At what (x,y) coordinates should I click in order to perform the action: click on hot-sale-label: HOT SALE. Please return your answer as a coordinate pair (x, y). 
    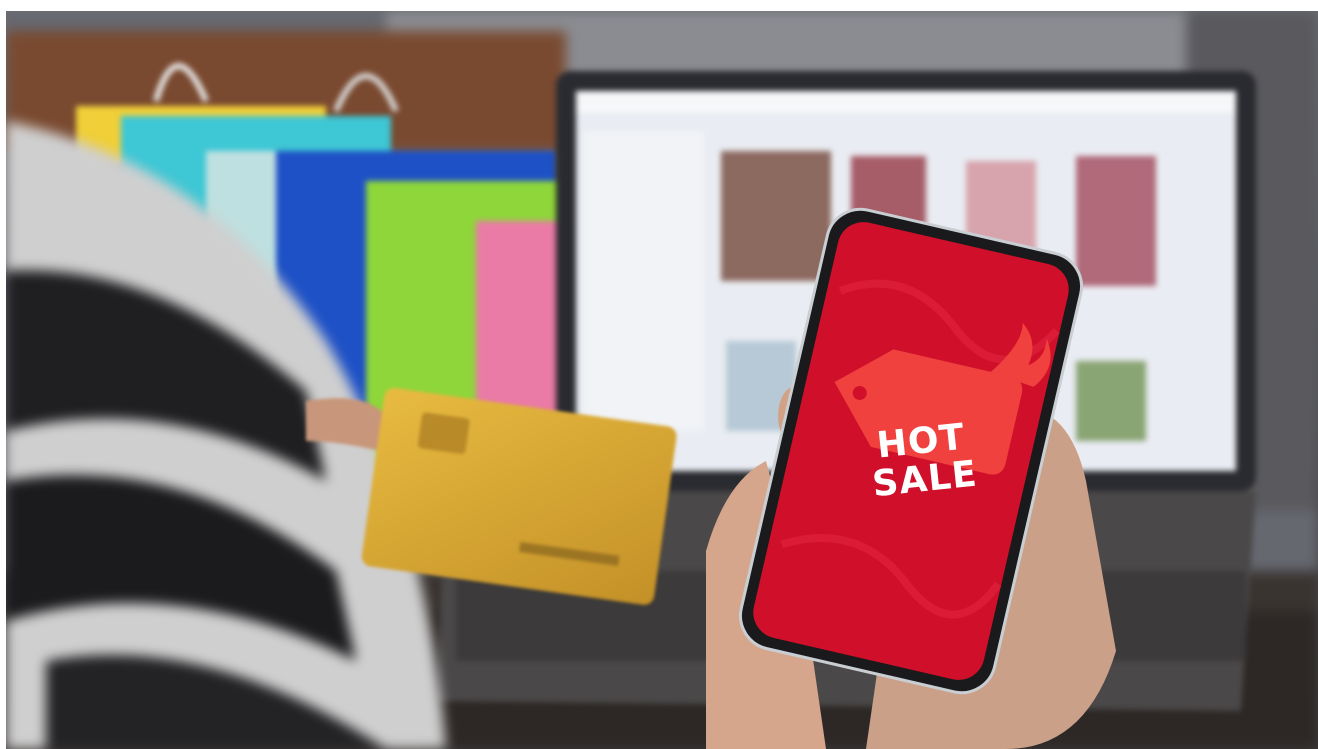
    Looking at the image, I should click on (922, 461).